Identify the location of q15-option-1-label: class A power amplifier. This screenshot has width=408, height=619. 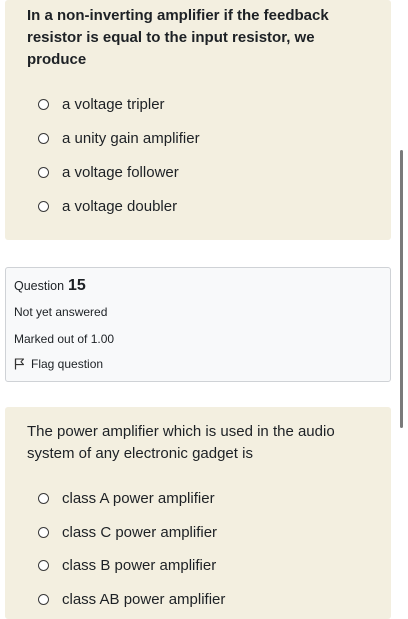
(138, 498).